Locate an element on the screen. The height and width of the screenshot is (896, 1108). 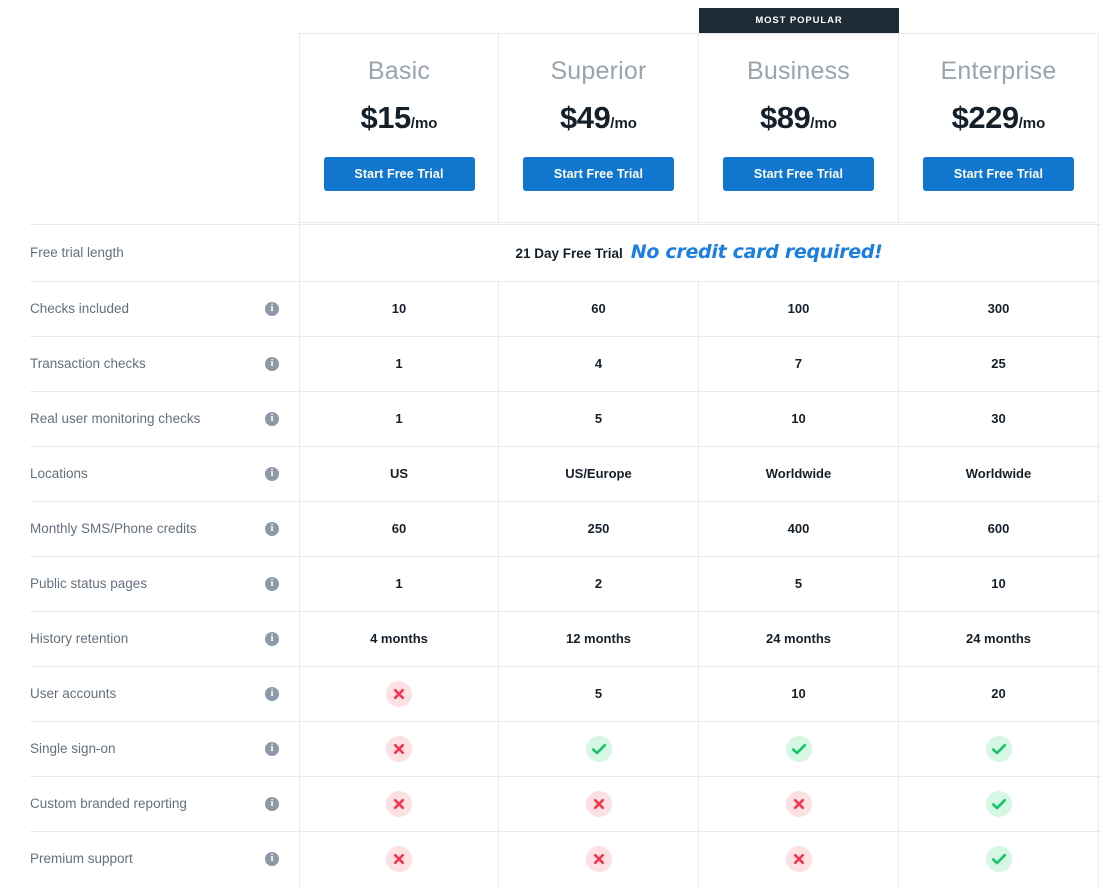
feature-label: Premium support is located at coordinates (81, 858).